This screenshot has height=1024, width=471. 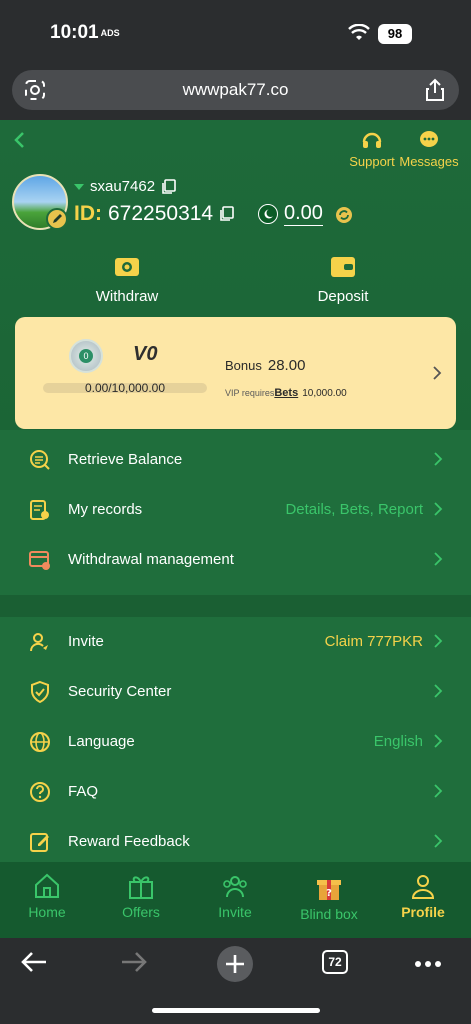 I want to click on vip-requirement: VIP requiresBets 10,000.00, so click(x=286, y=393).